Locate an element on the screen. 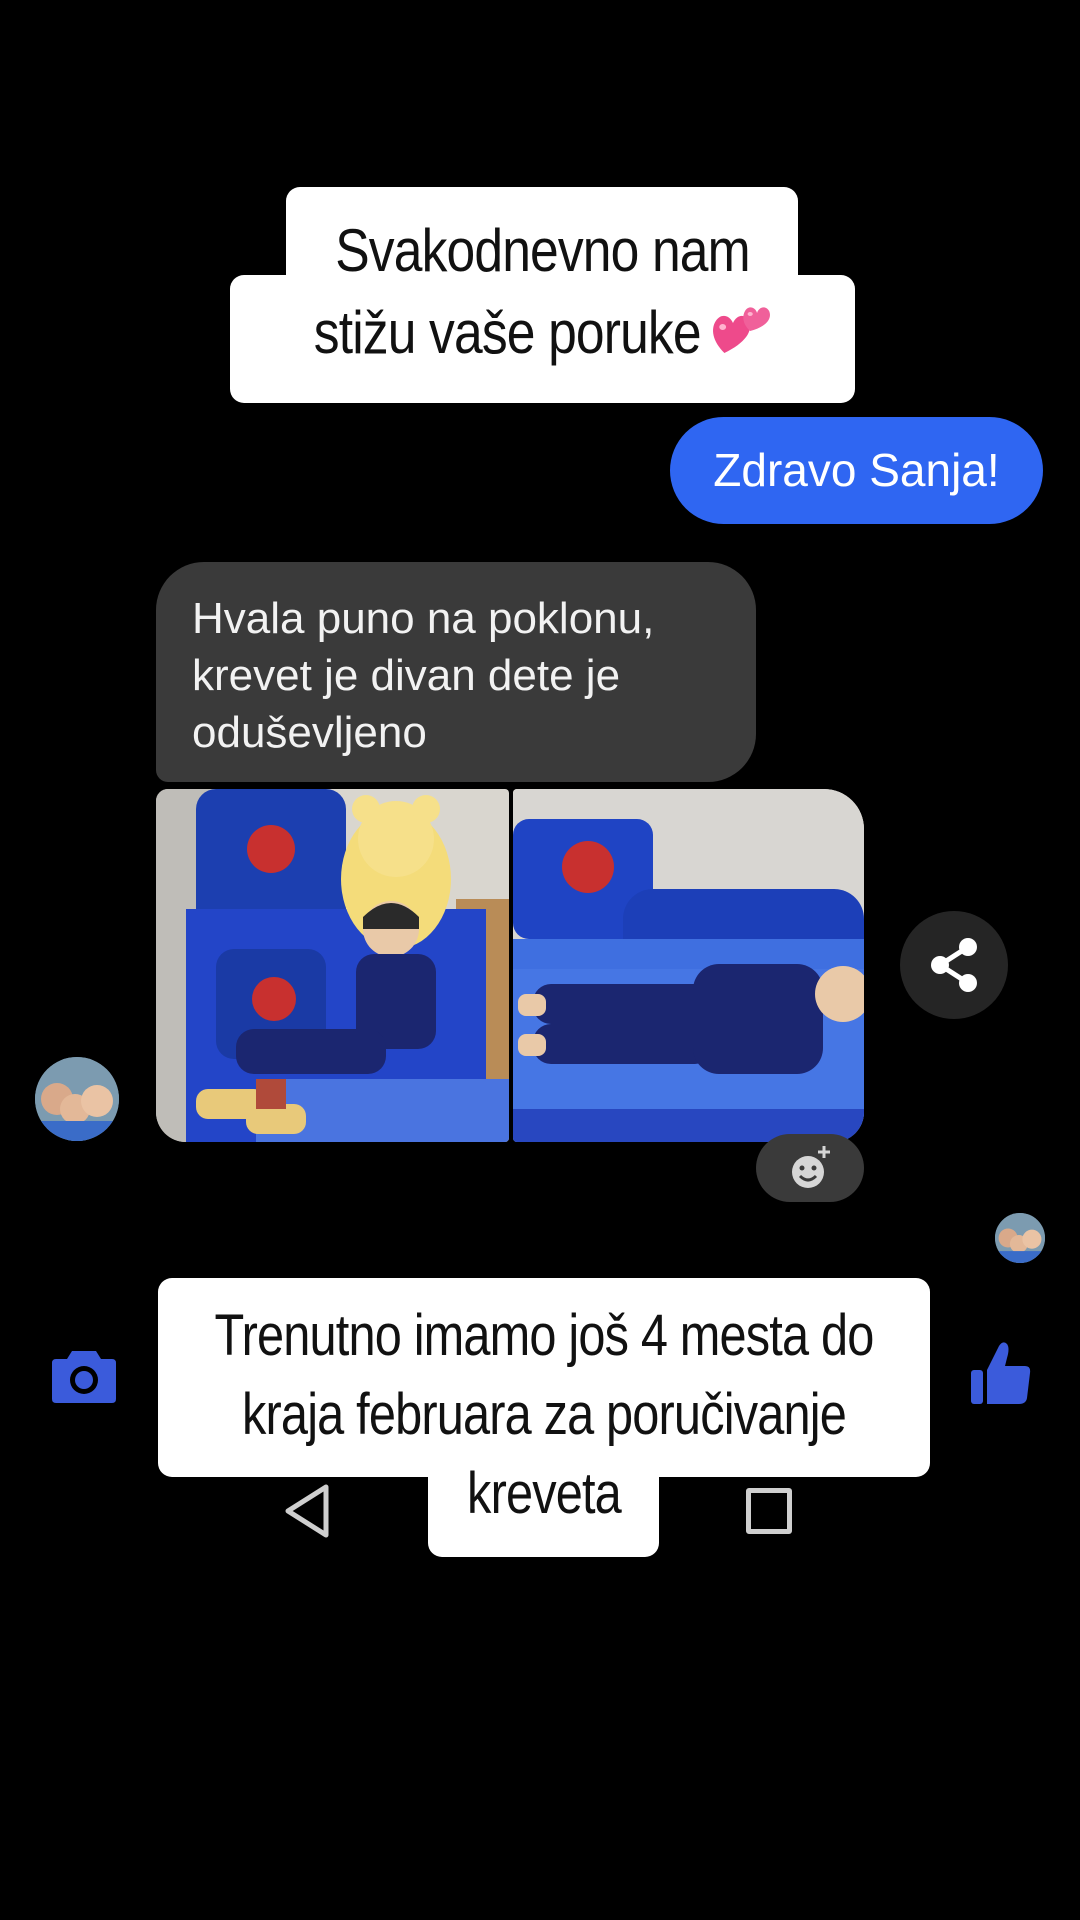 The height and width of the screenshot is (1920, 1080). caption-bottom-line-2: kraja februara za poručivanje is located at coordinates (544, 1414).